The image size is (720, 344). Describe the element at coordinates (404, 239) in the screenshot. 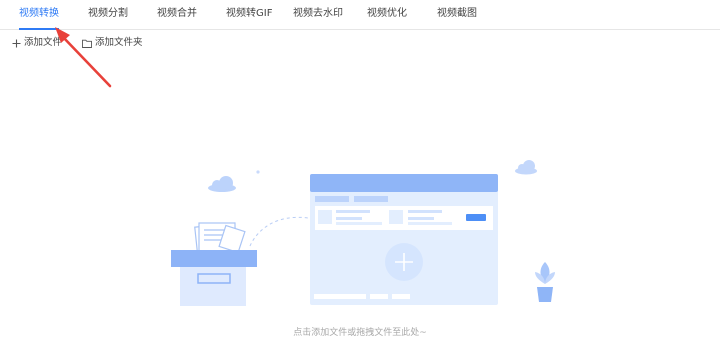

I see `app-window-icon` at that location.